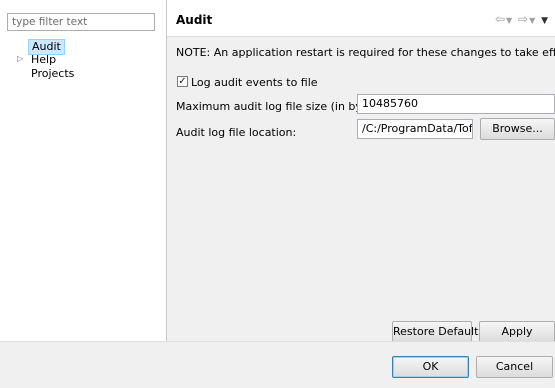 This screenshot has width=555, height=388. I want to click on tree-item-projects: Projects, so click(52, 74).